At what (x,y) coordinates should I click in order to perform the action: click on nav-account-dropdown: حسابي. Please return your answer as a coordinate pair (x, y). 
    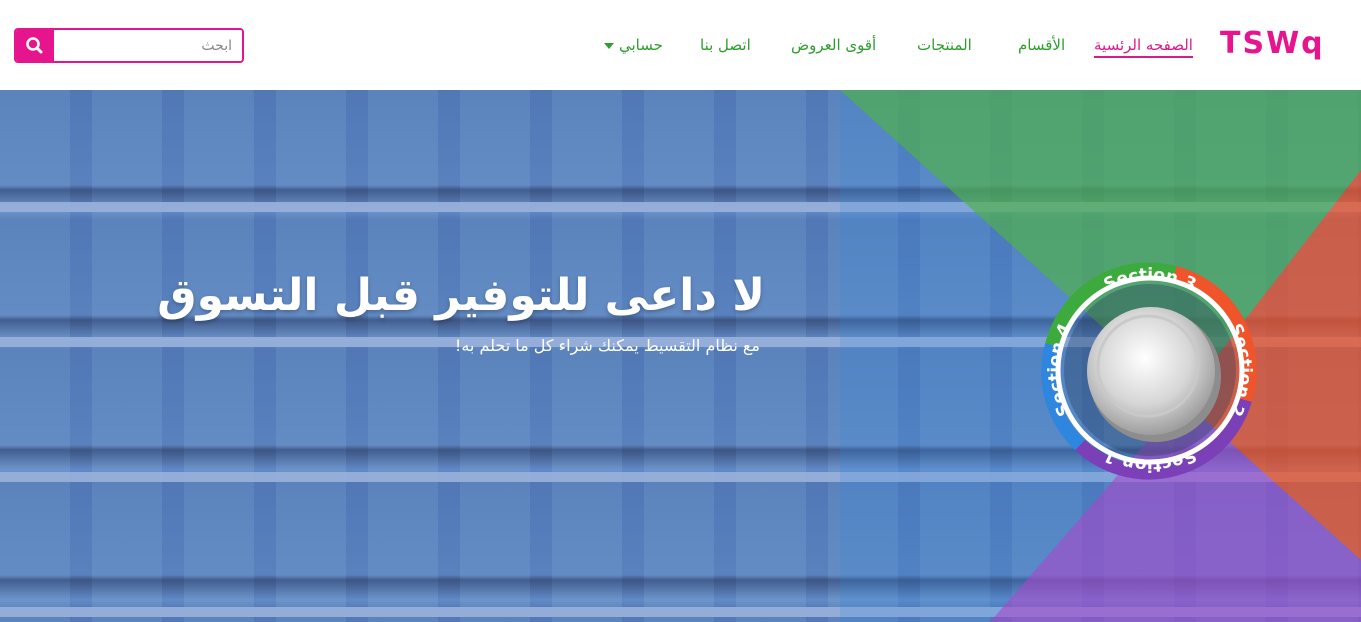
    Looking at the image, I should click on (633, 45).